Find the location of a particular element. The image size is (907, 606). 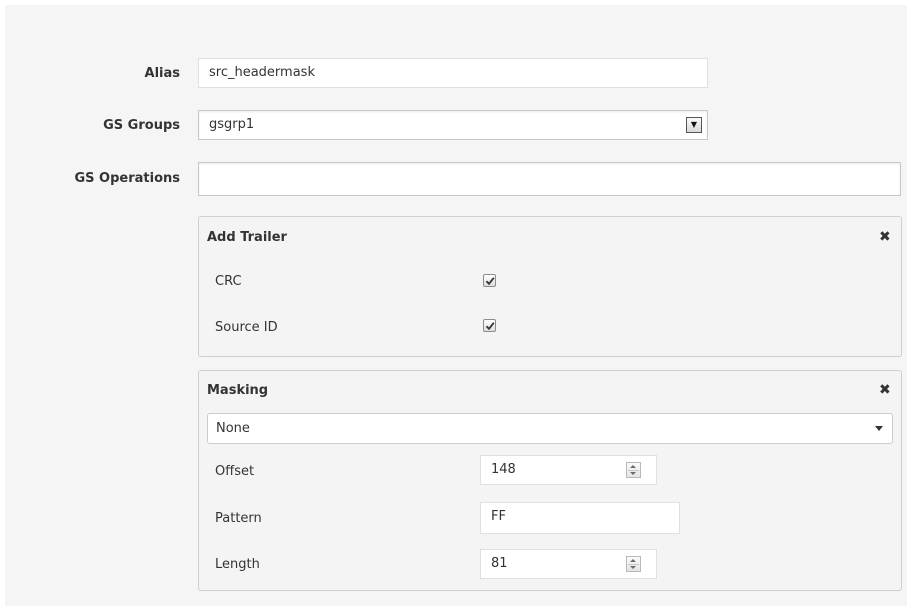

alias-label: Alias is located at coordinates (162, 73).